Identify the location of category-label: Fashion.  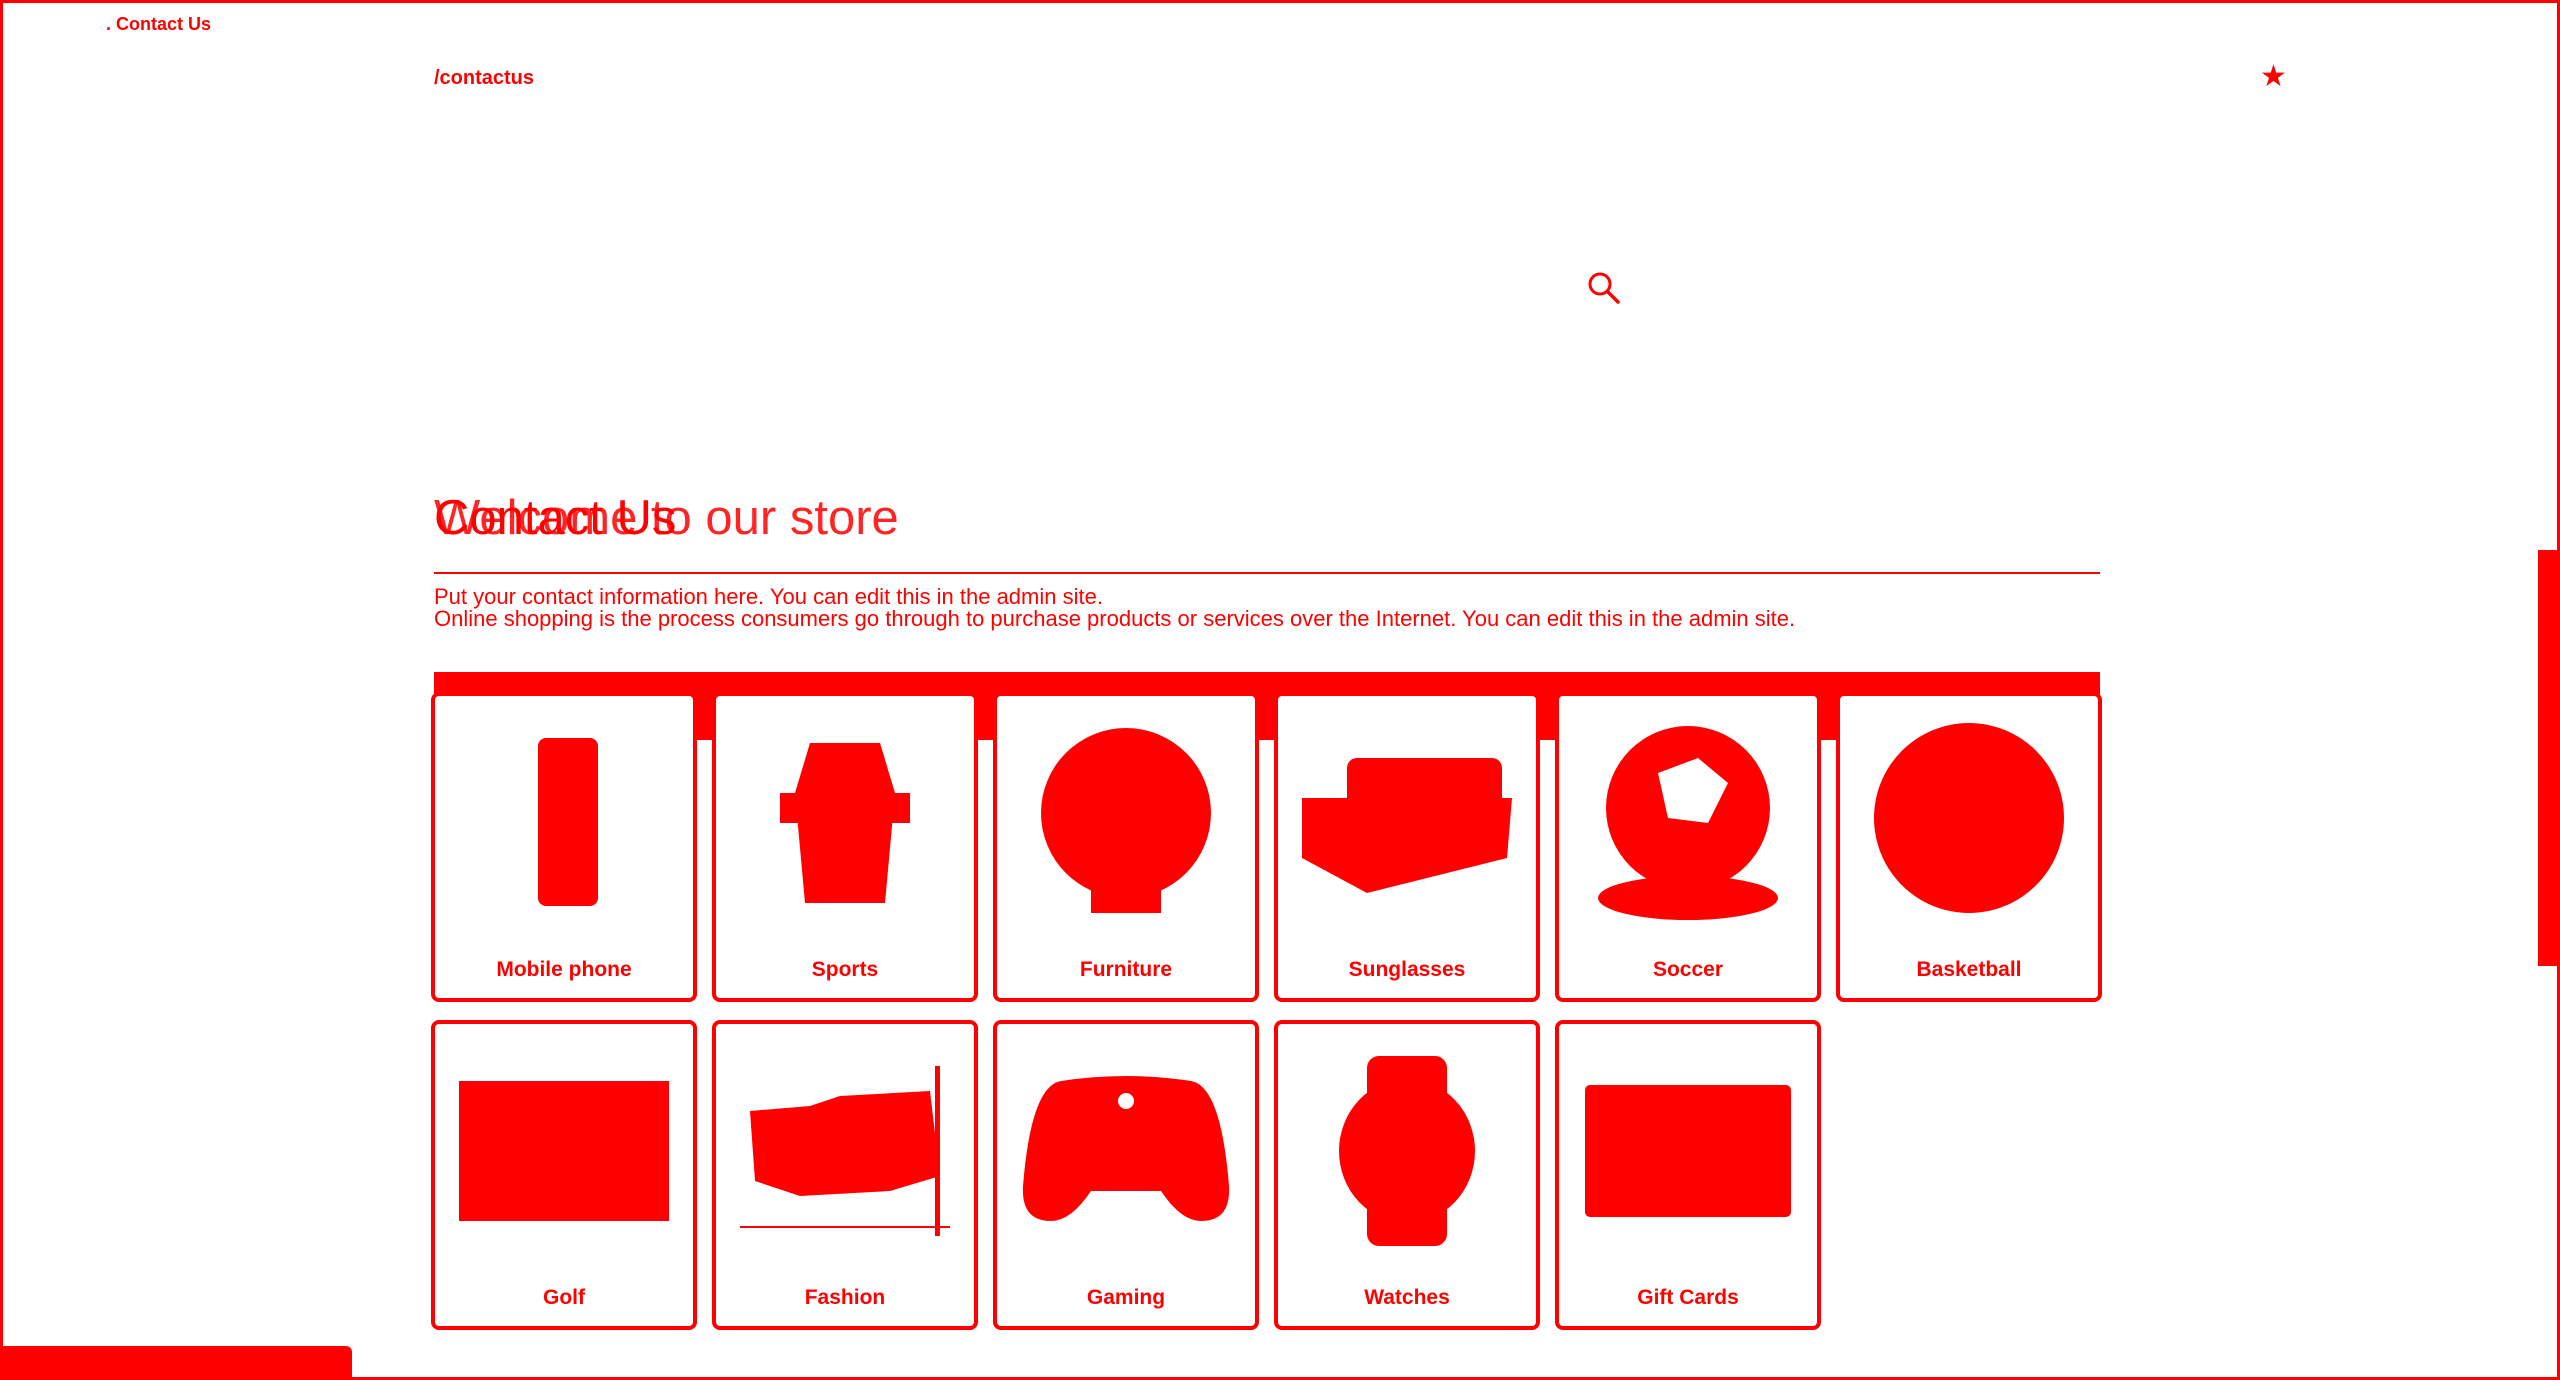
(845, 1297).